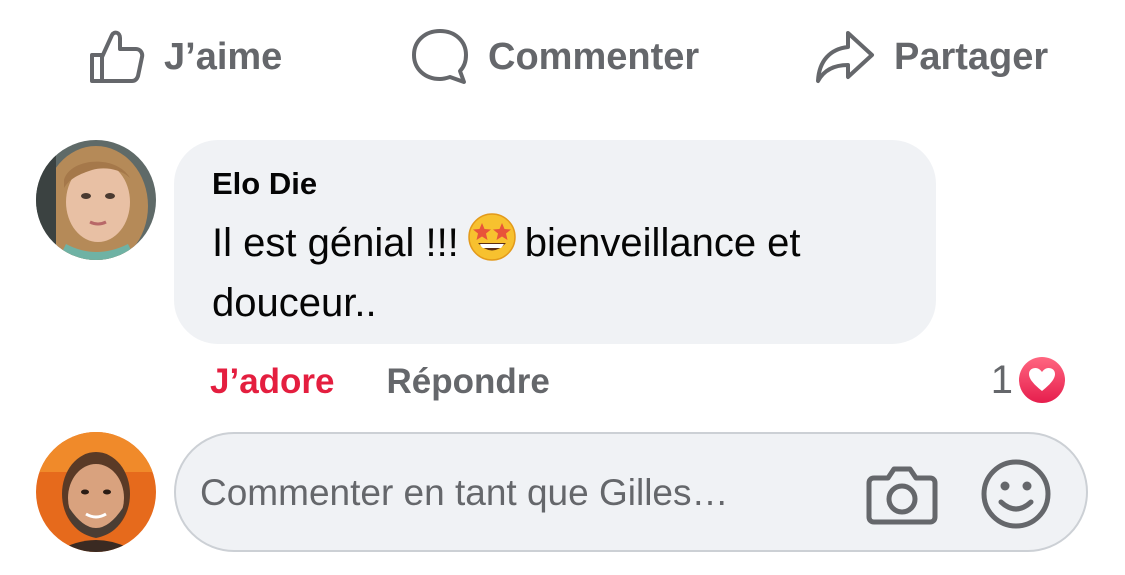 The image size is (1125, 575). I want to click on commenter-avatar, so click(96, 200).